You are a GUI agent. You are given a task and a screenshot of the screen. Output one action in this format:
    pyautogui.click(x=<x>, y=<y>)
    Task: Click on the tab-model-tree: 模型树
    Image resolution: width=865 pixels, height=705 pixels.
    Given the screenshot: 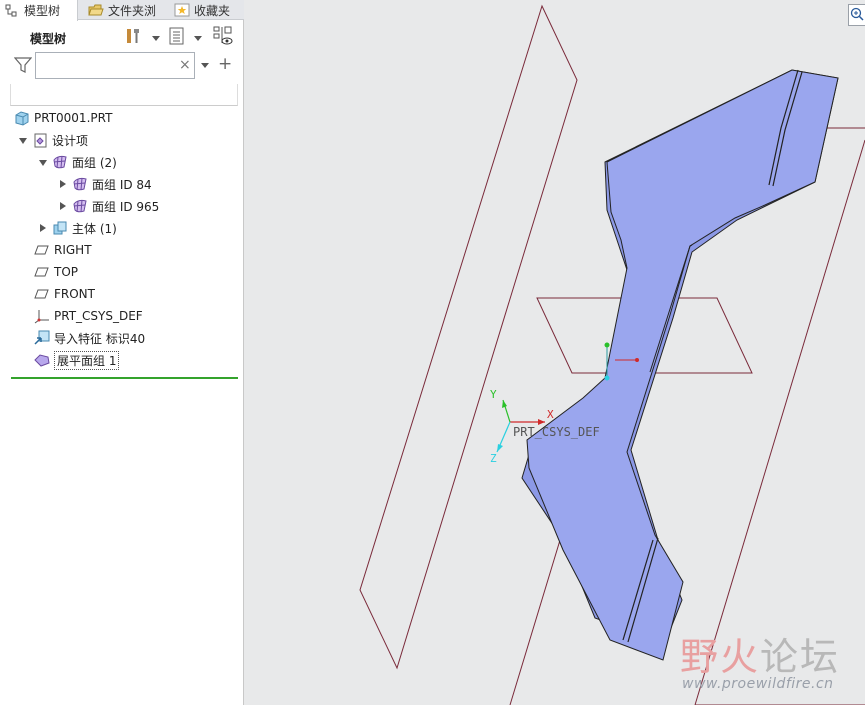 What is the action you would take?
    pyautogui.click(x=39, y=10)
    